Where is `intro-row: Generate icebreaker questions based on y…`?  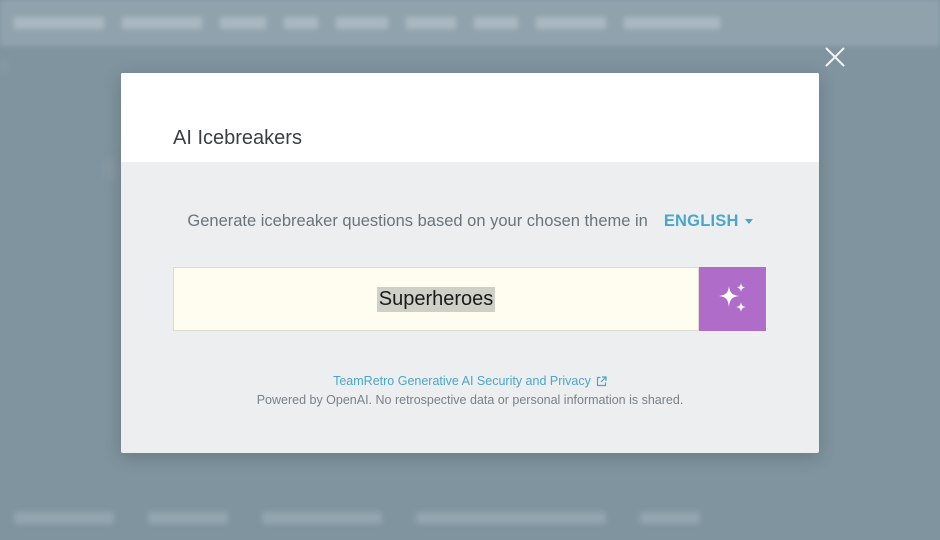 intro-row: Generate icebreaker questions based on y… is located at coordinates (470, 221).